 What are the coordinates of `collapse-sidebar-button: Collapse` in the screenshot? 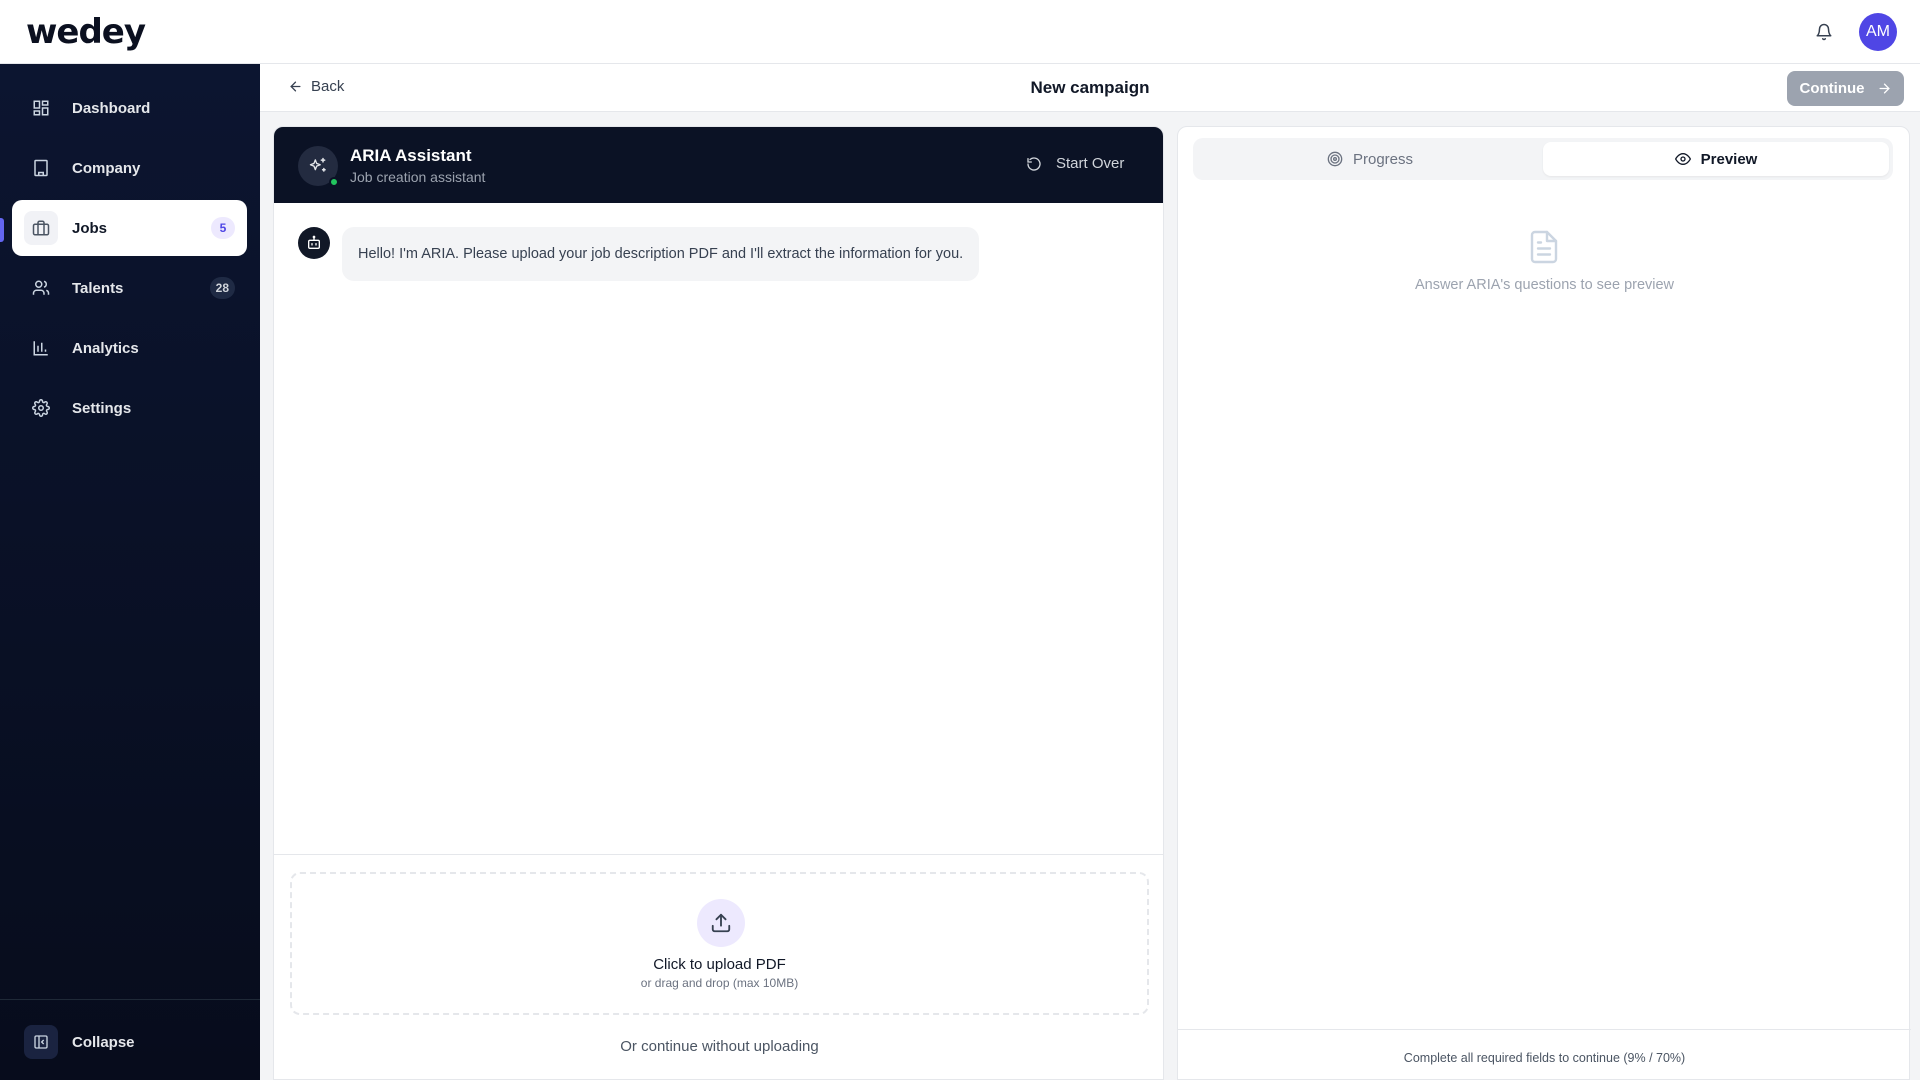 It's located at (129, 1042).